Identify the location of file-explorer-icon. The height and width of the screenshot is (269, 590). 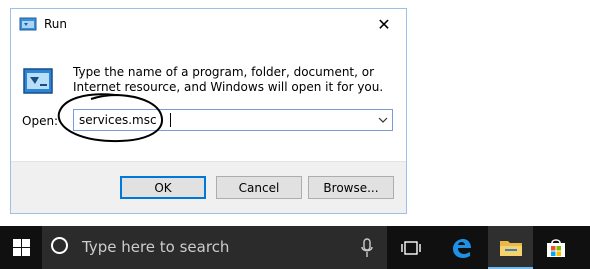
(510, 248).